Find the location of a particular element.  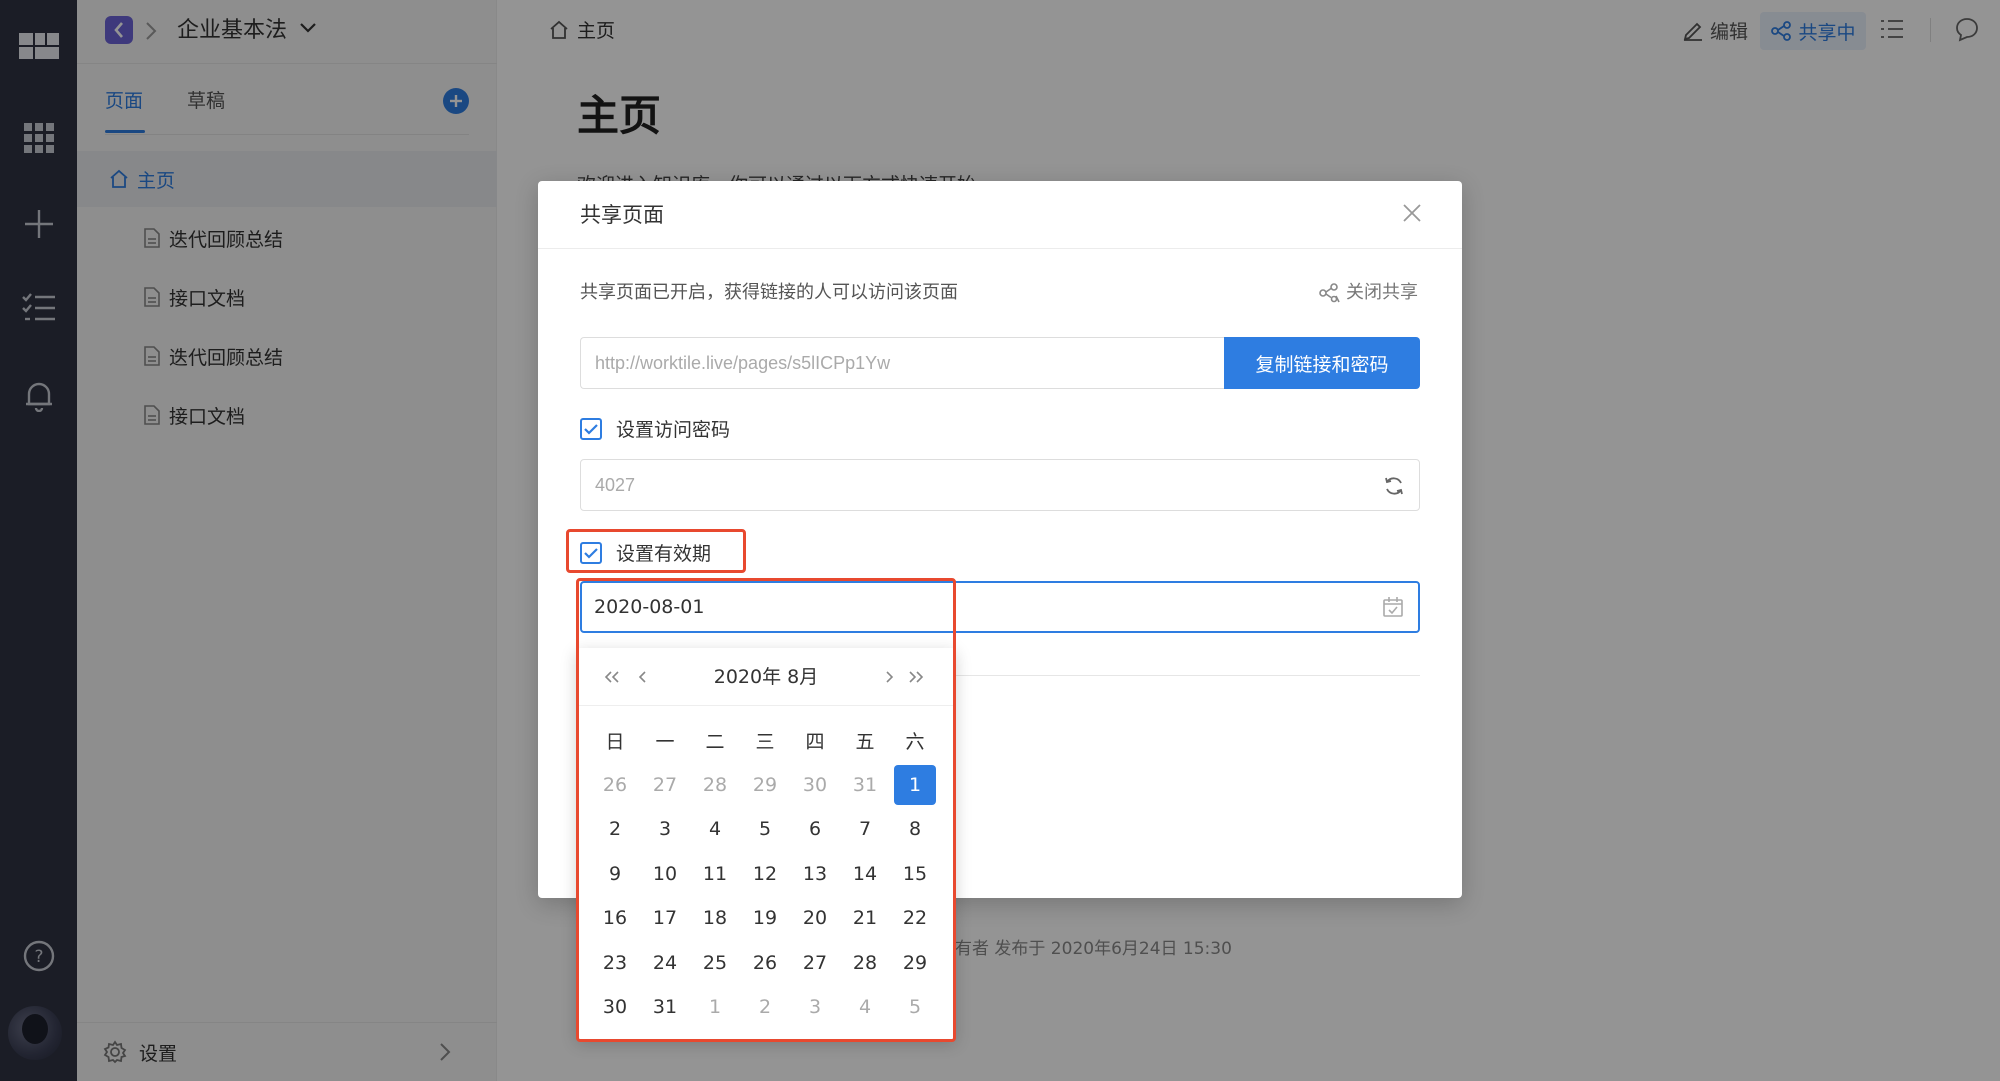

stop-share-button: 关闭共享 is located at coordinates (1368, 293).